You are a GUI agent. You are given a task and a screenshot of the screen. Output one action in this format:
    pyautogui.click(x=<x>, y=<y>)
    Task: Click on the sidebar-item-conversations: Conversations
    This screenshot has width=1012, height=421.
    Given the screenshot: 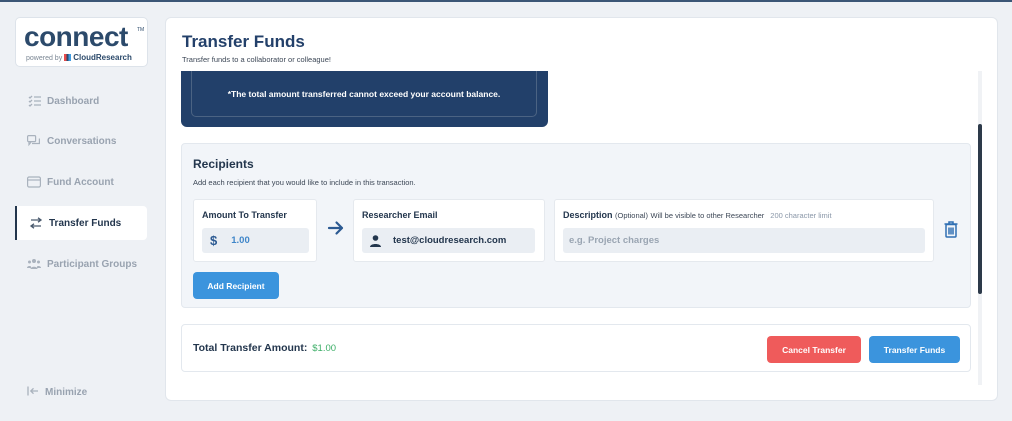 What is the action you would take?
    pyautogui.click(x=81, y=141)
    